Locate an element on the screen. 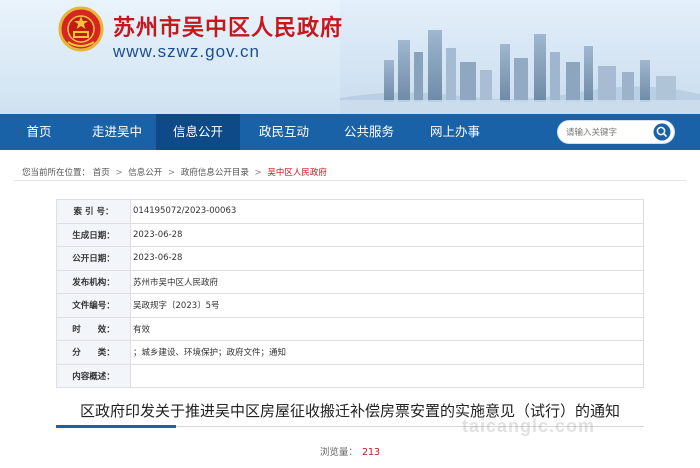 The height and width of the screenshot is (468, 700). breadcrumb-link-home: 首页 is located at coordinates (101, 173).